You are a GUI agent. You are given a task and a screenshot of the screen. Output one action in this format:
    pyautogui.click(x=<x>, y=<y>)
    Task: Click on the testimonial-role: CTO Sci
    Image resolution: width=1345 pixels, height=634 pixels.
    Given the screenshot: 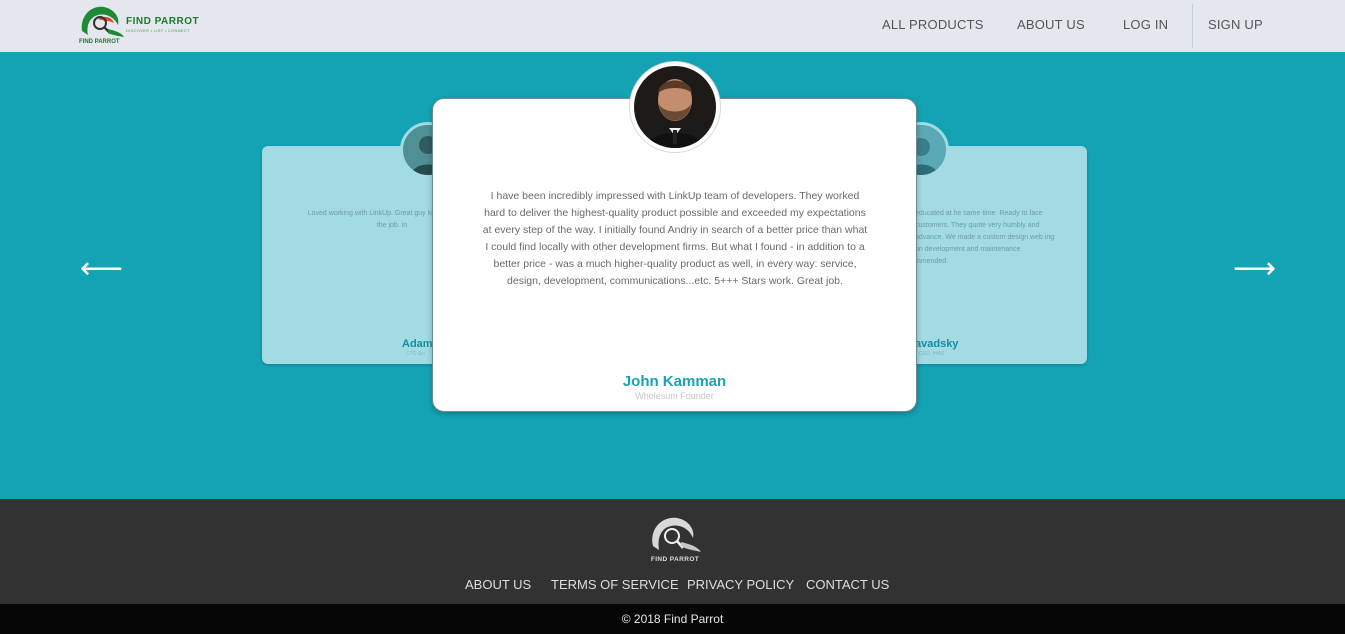 What is the action you would take?
    pyautogui.click(x=415, y=354)
    